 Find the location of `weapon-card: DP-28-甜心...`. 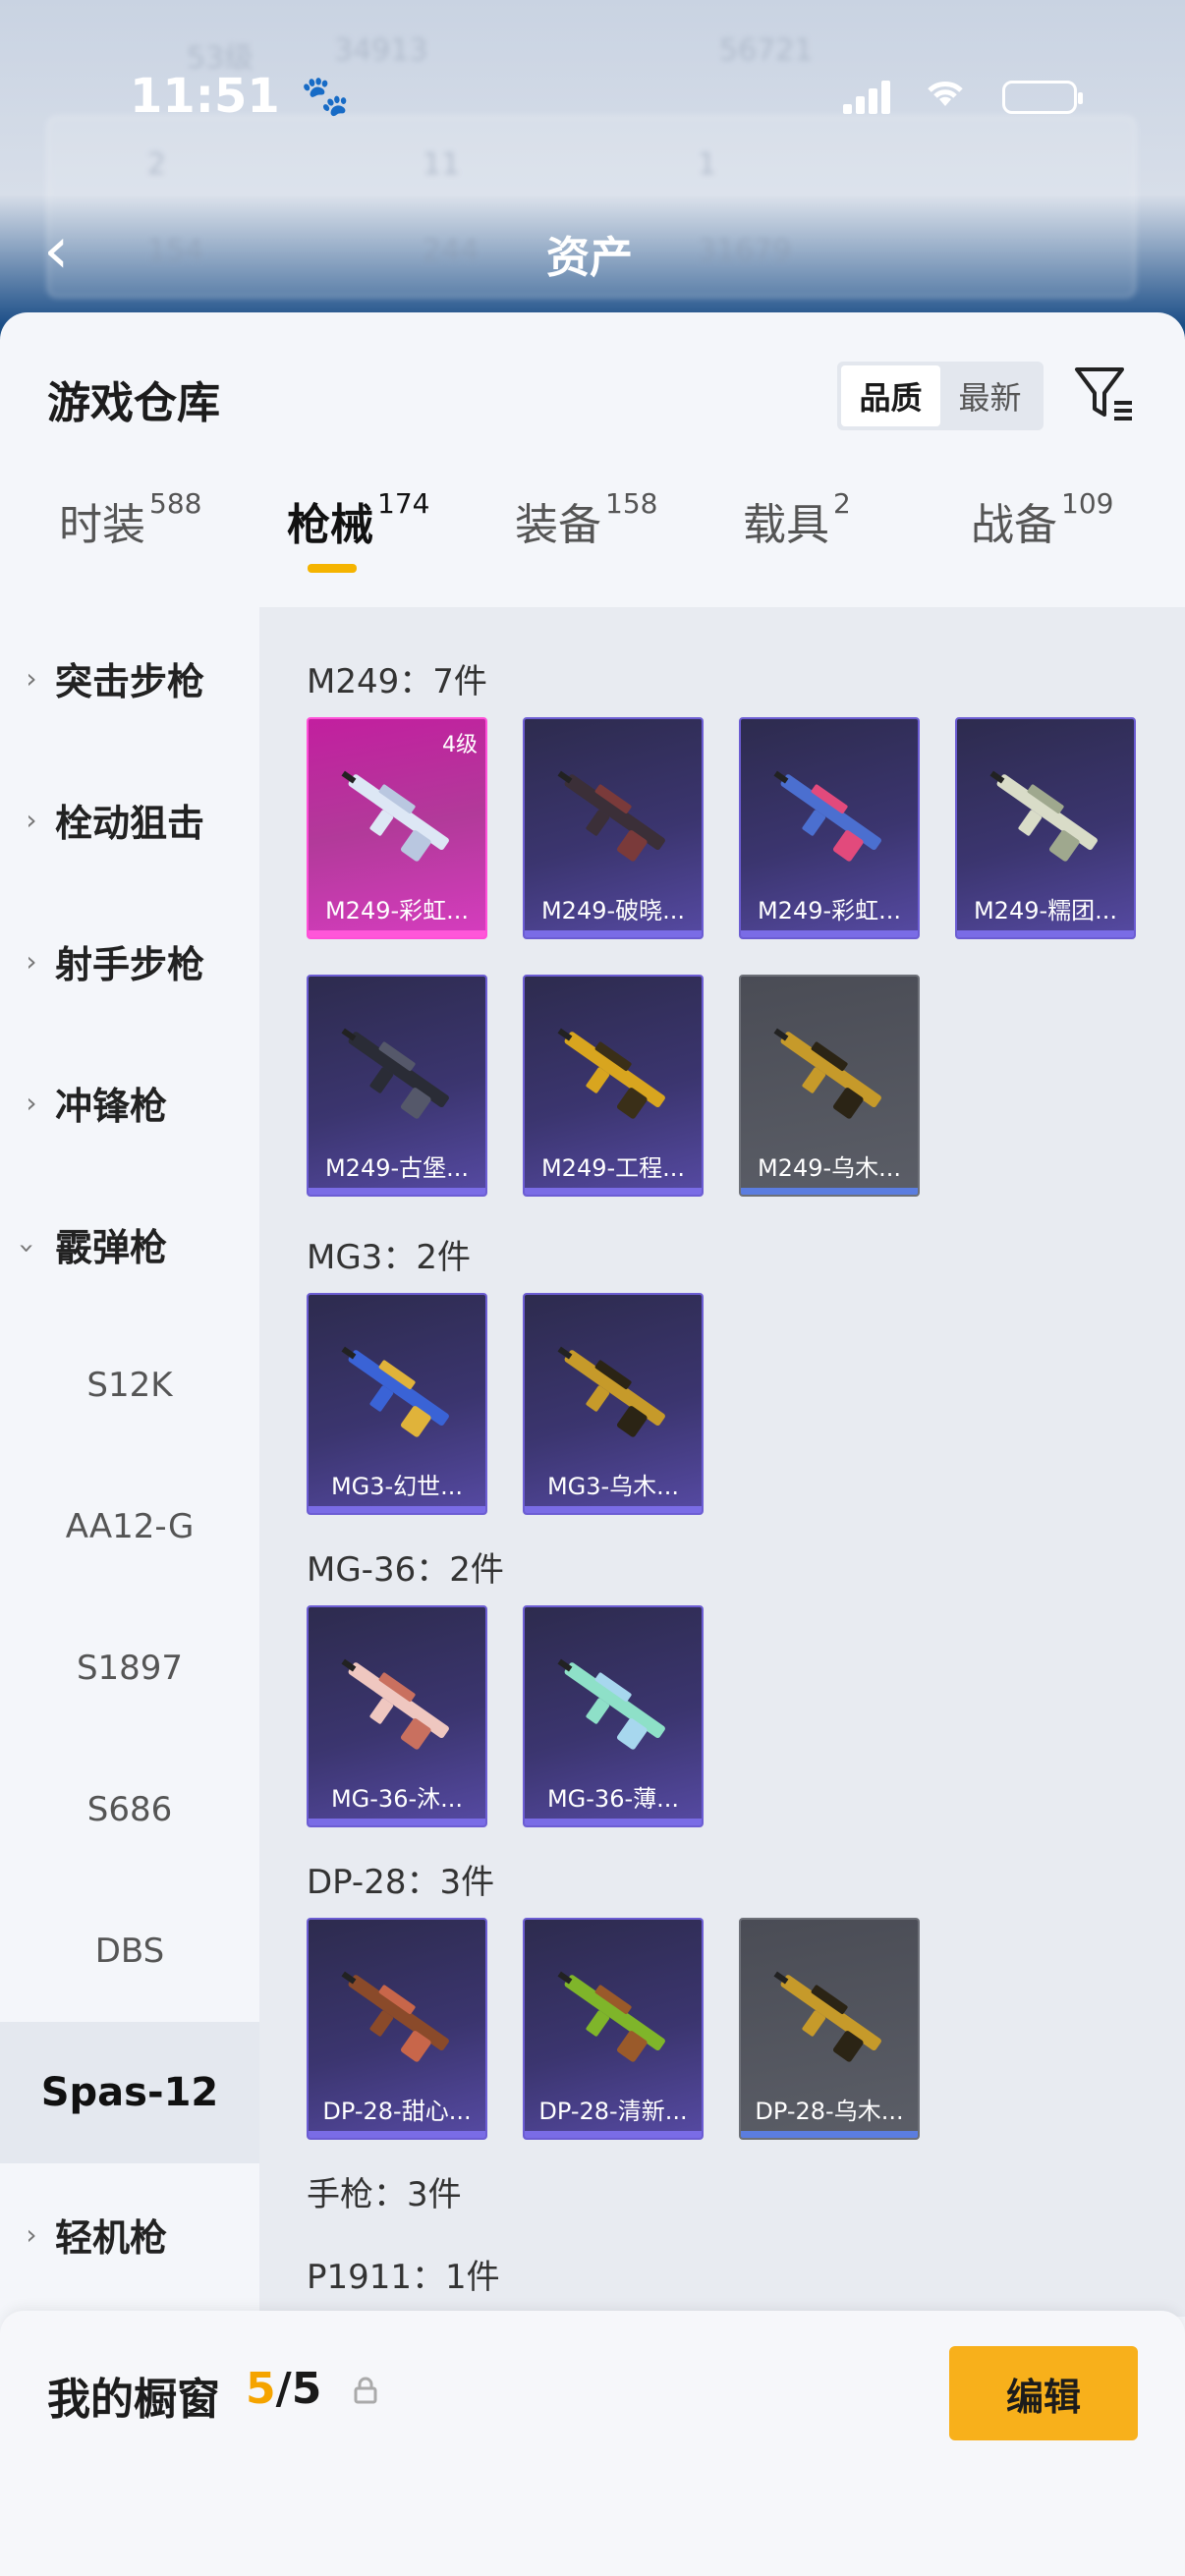

weapon-card: DP-28-甜心... is located at coordinates (397, 2029).